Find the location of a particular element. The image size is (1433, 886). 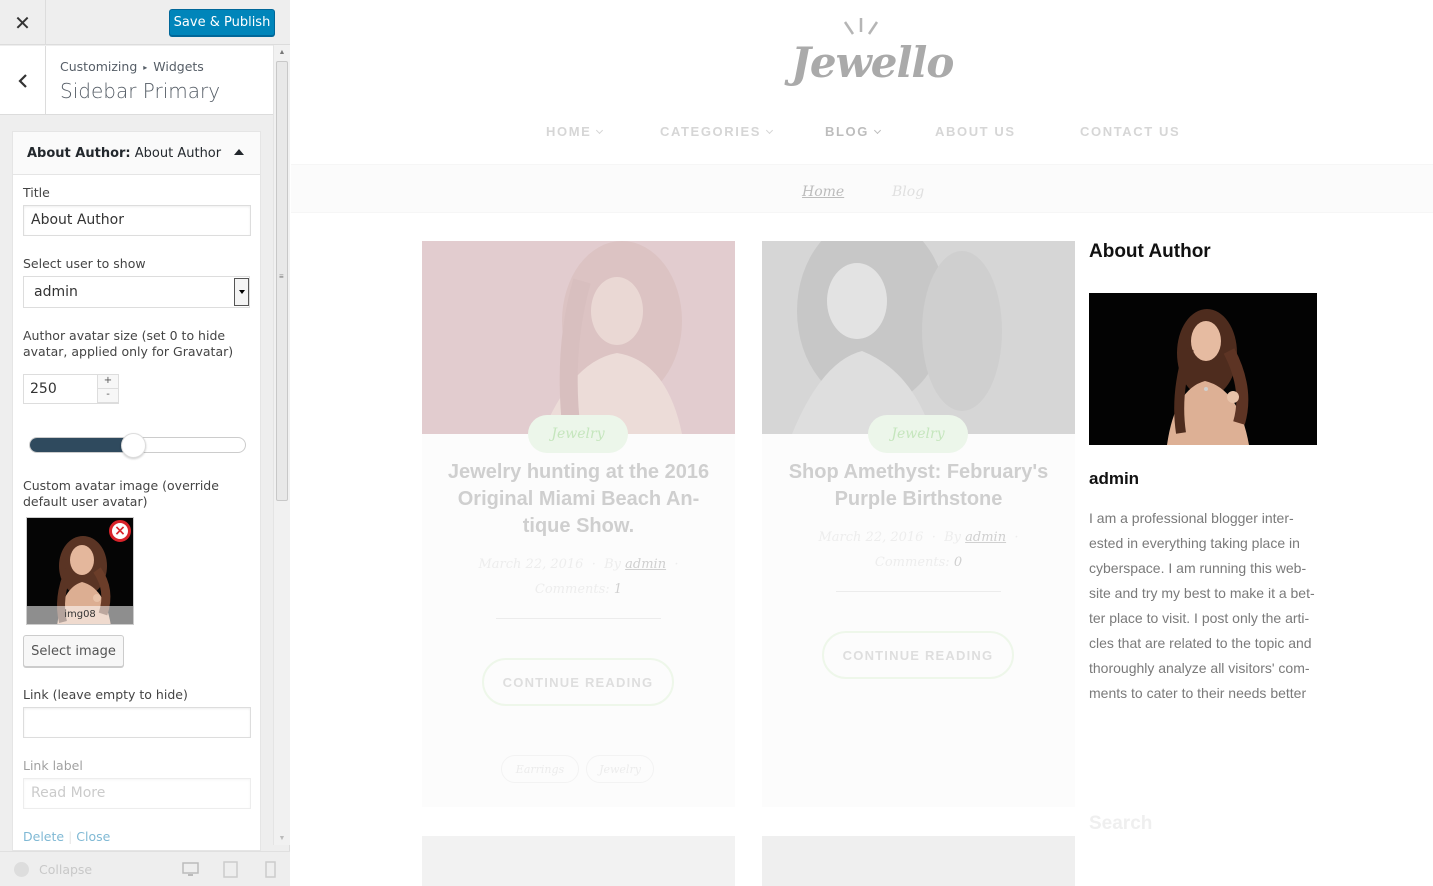

nav-item-about-us: ABOUT US is located at coordinates (975, 131).